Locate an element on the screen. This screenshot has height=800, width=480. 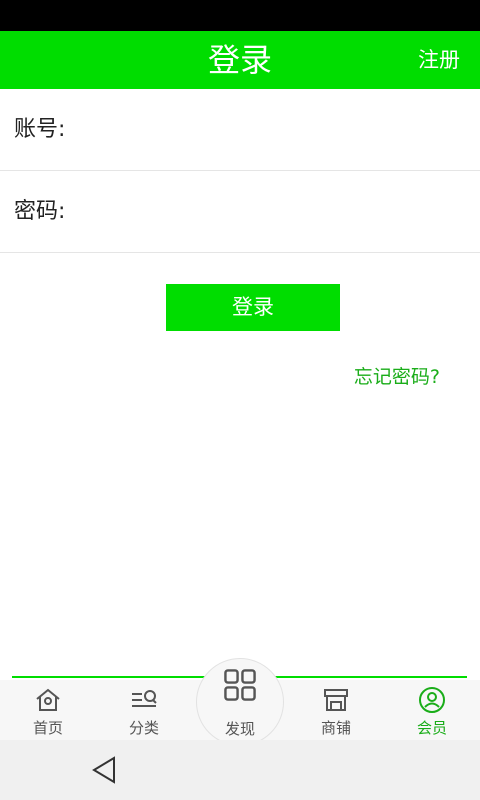
tab-store: 商铺 is located at coordinates (336, 710).